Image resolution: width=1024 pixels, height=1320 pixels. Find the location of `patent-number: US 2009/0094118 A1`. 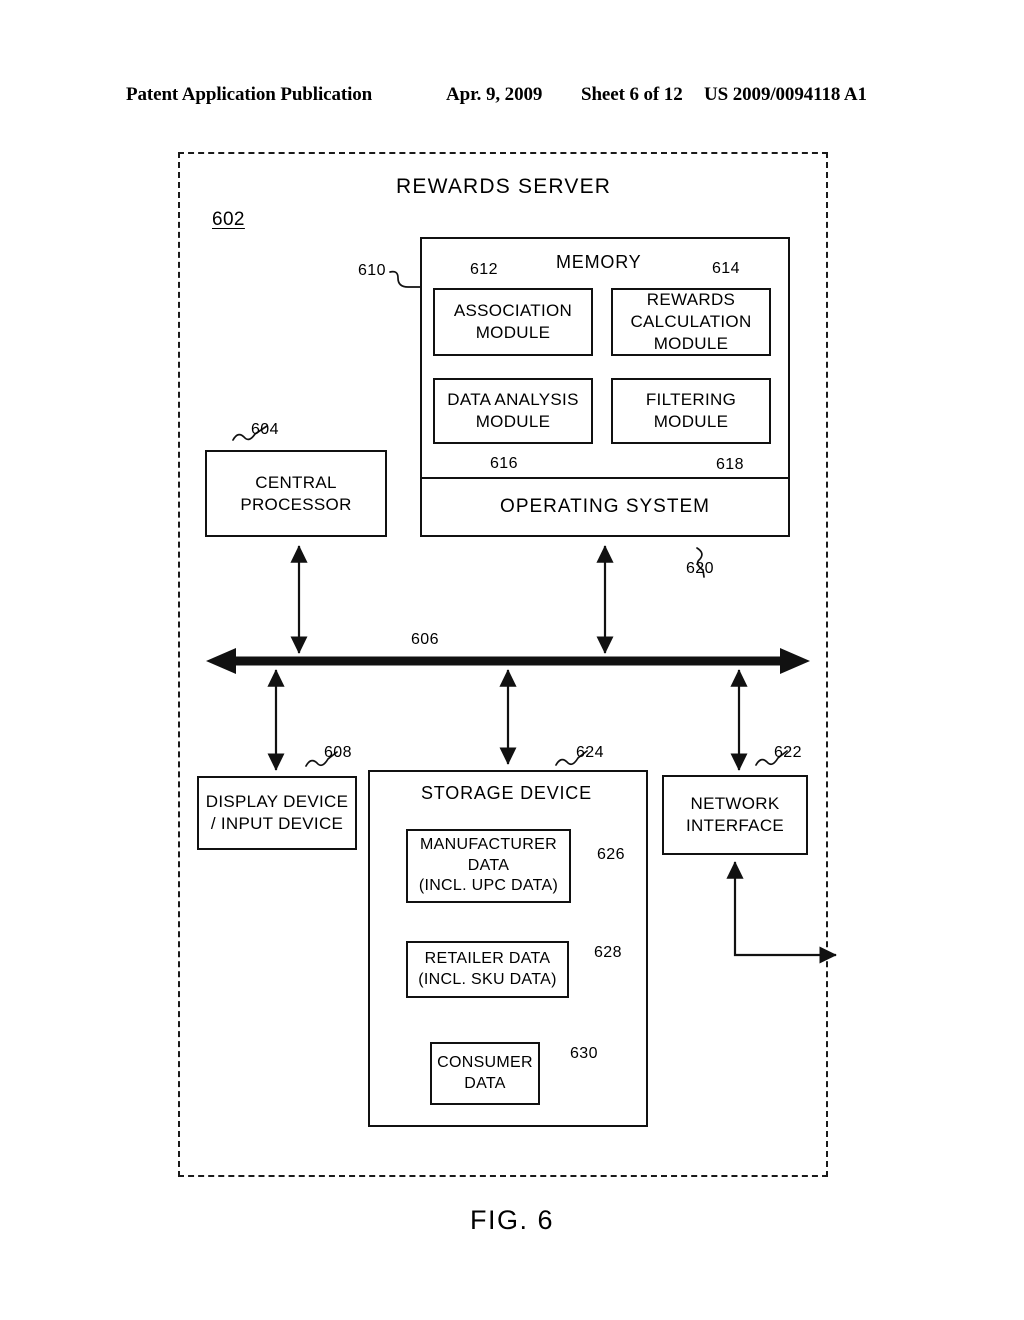

patent-number: US 2009/0094118 A1 is located at coordinates (785, 94).